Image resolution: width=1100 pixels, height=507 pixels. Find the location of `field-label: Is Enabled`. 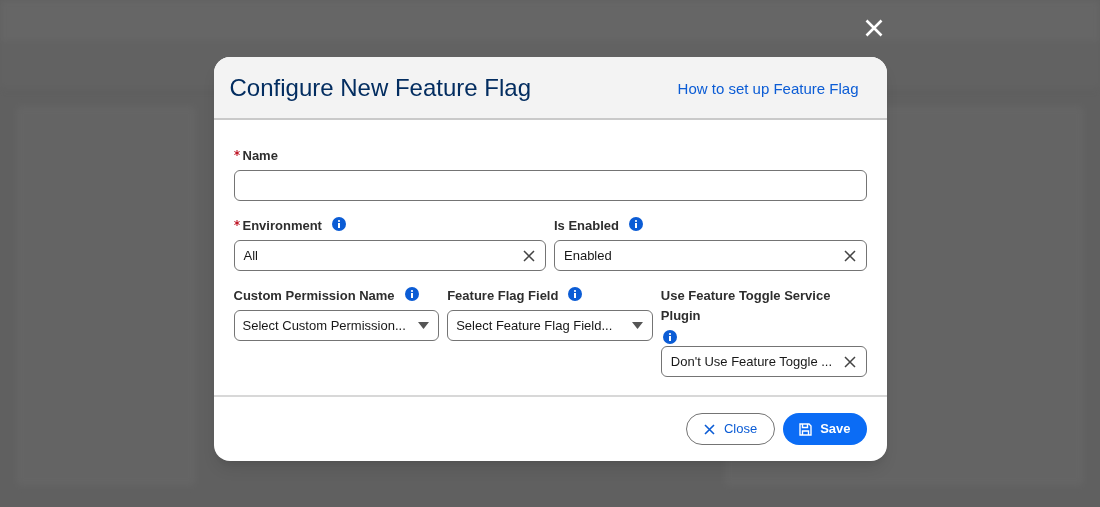

field-label: Is Enabled is located at coordinates (587, 226).